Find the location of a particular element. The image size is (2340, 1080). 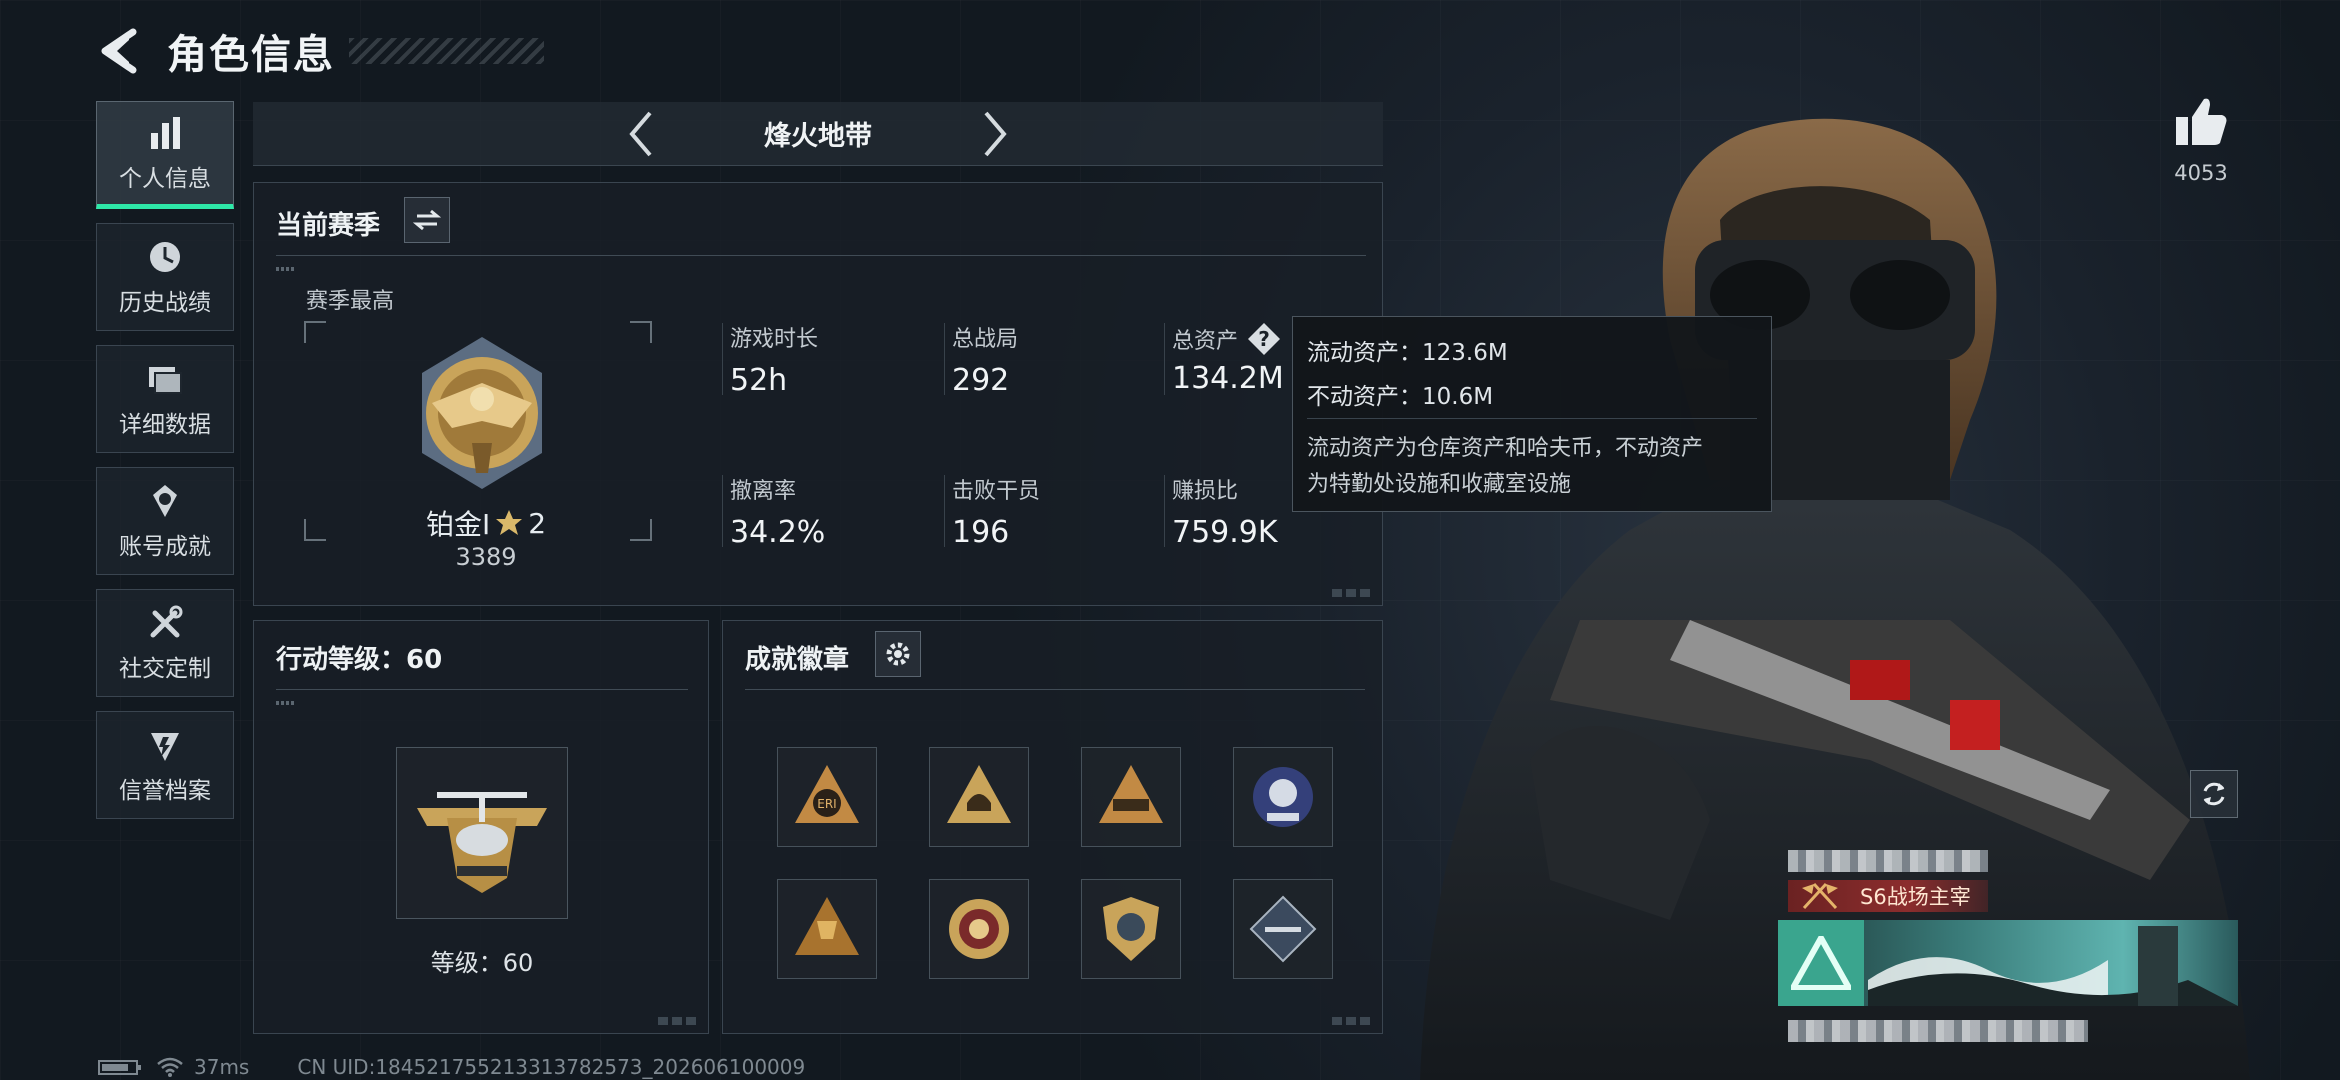

like-widget: 4053 is located at coordinates (2201, 140).